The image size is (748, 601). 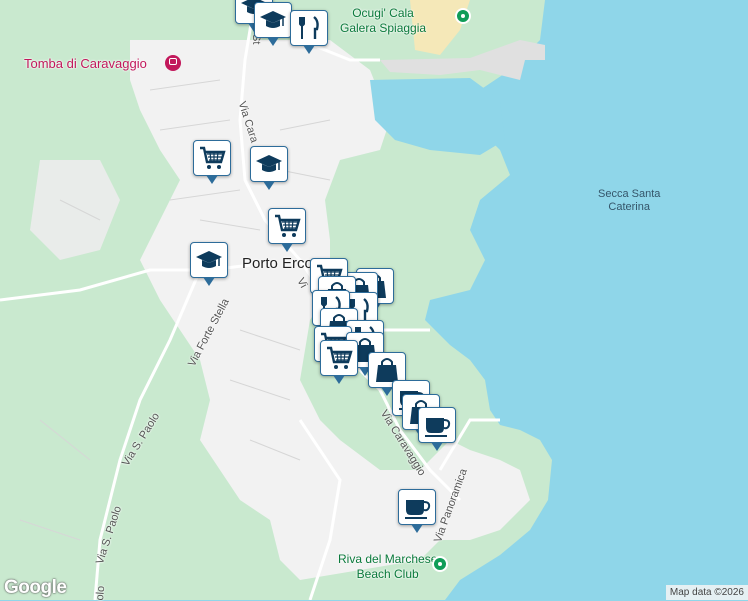 I want to click on beach-bottom-line2: Beach Club, so click(x=387, y=574).